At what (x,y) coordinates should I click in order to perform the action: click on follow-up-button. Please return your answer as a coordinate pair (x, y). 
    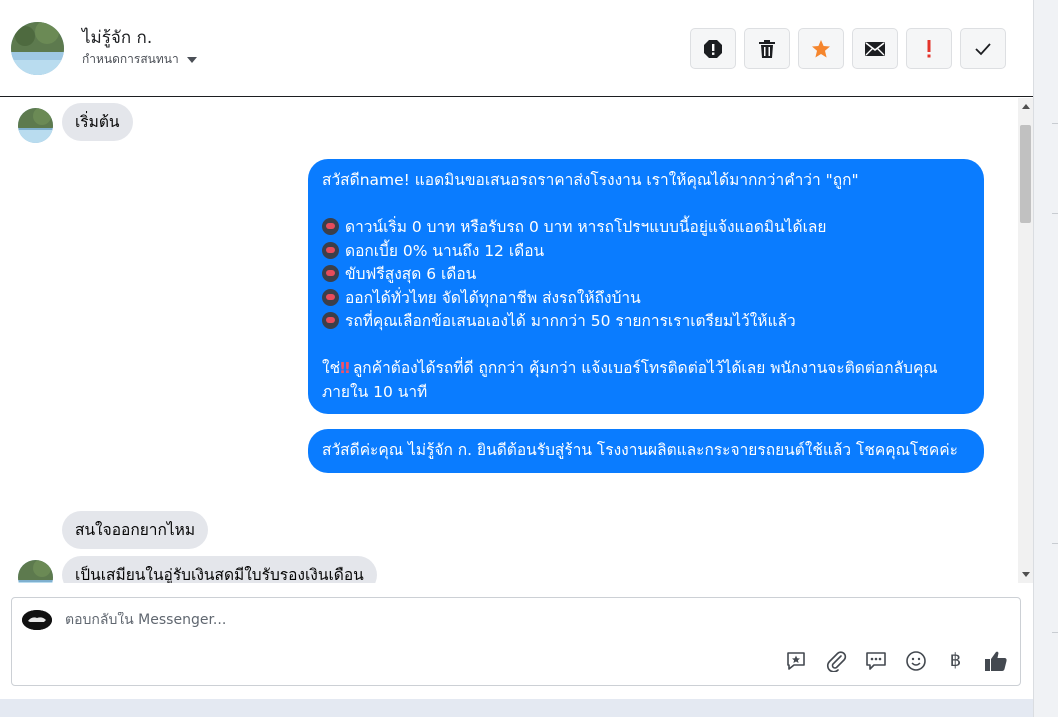
    Looking at the image, I should click on (929, 48).